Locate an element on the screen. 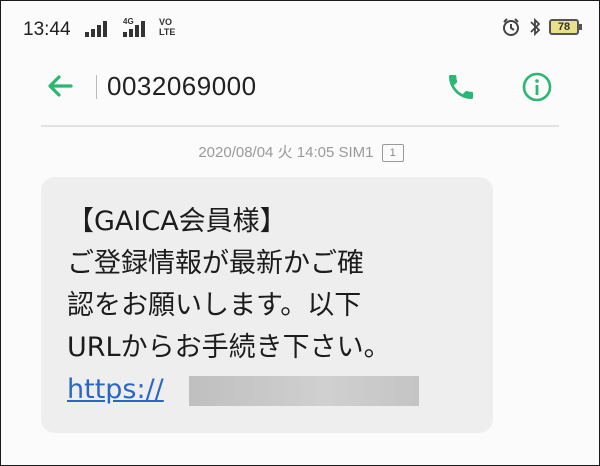 This screenshot has height=466, width=600. message-timestamp: 2020/08/04 火 14:05 SIM1 1 is located at coordinates (300, 152).